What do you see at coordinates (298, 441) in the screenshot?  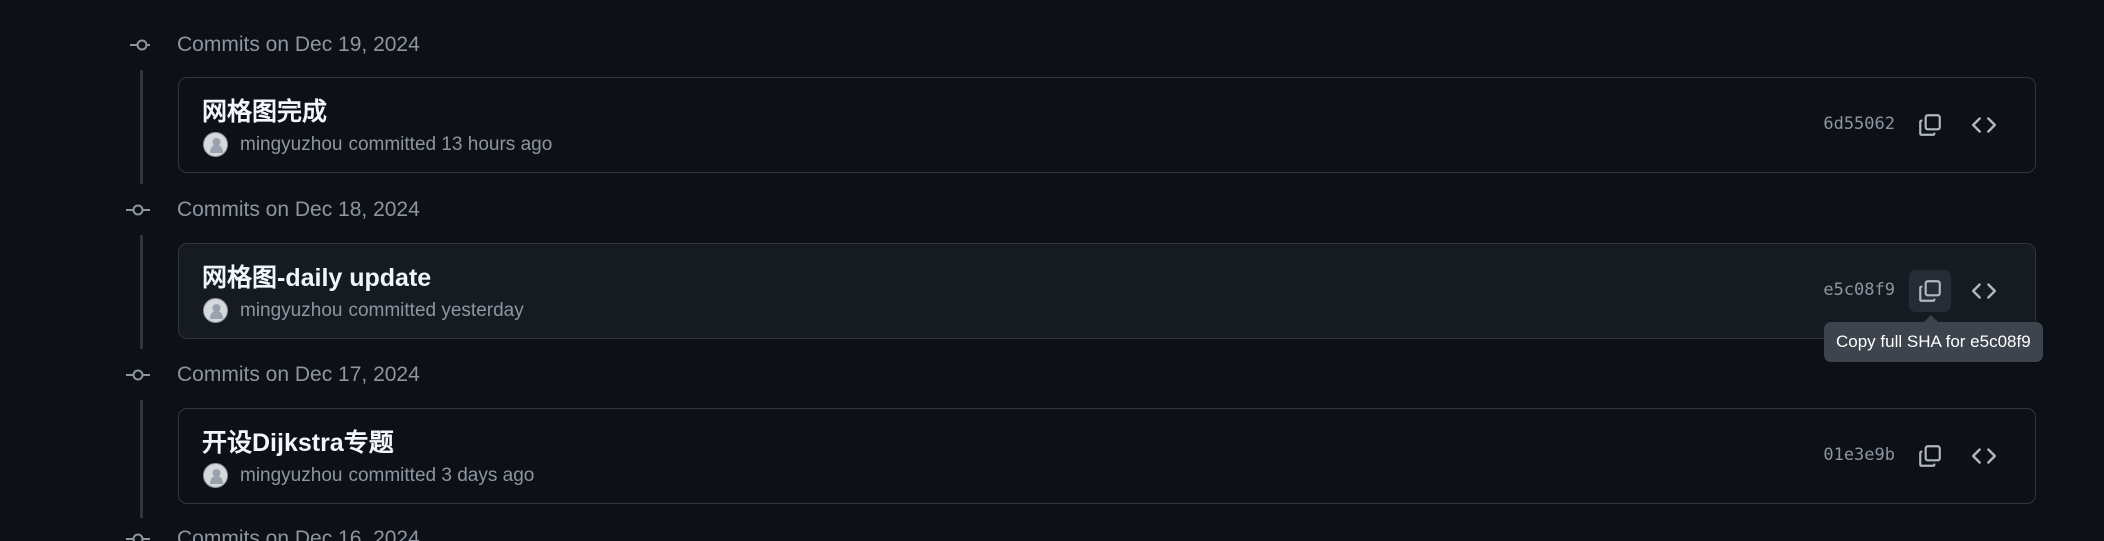 I see `commit-title-link: 开设Dijkstra专题` at bounding box center [298, 441].